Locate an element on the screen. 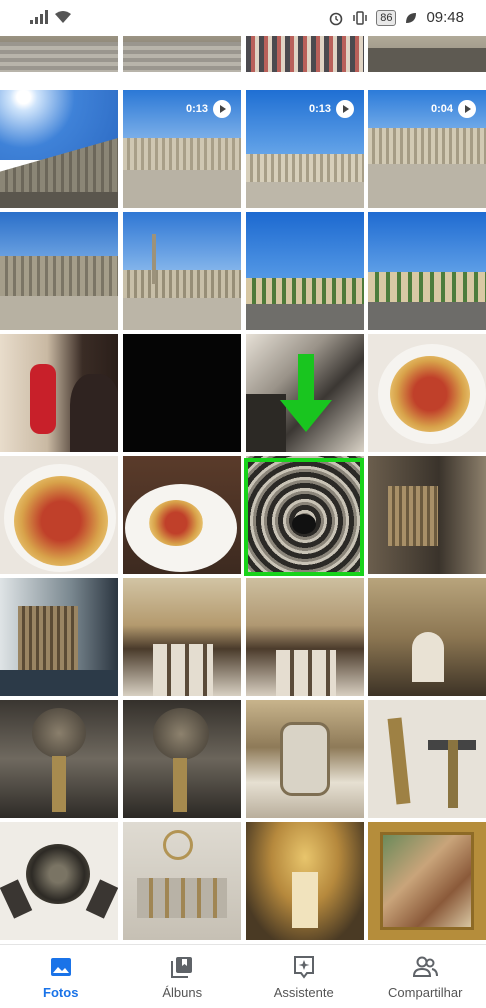  bottom-navigation: Fotos Álbuns Assistente Compartilhar is located at coordinates (243, 976).